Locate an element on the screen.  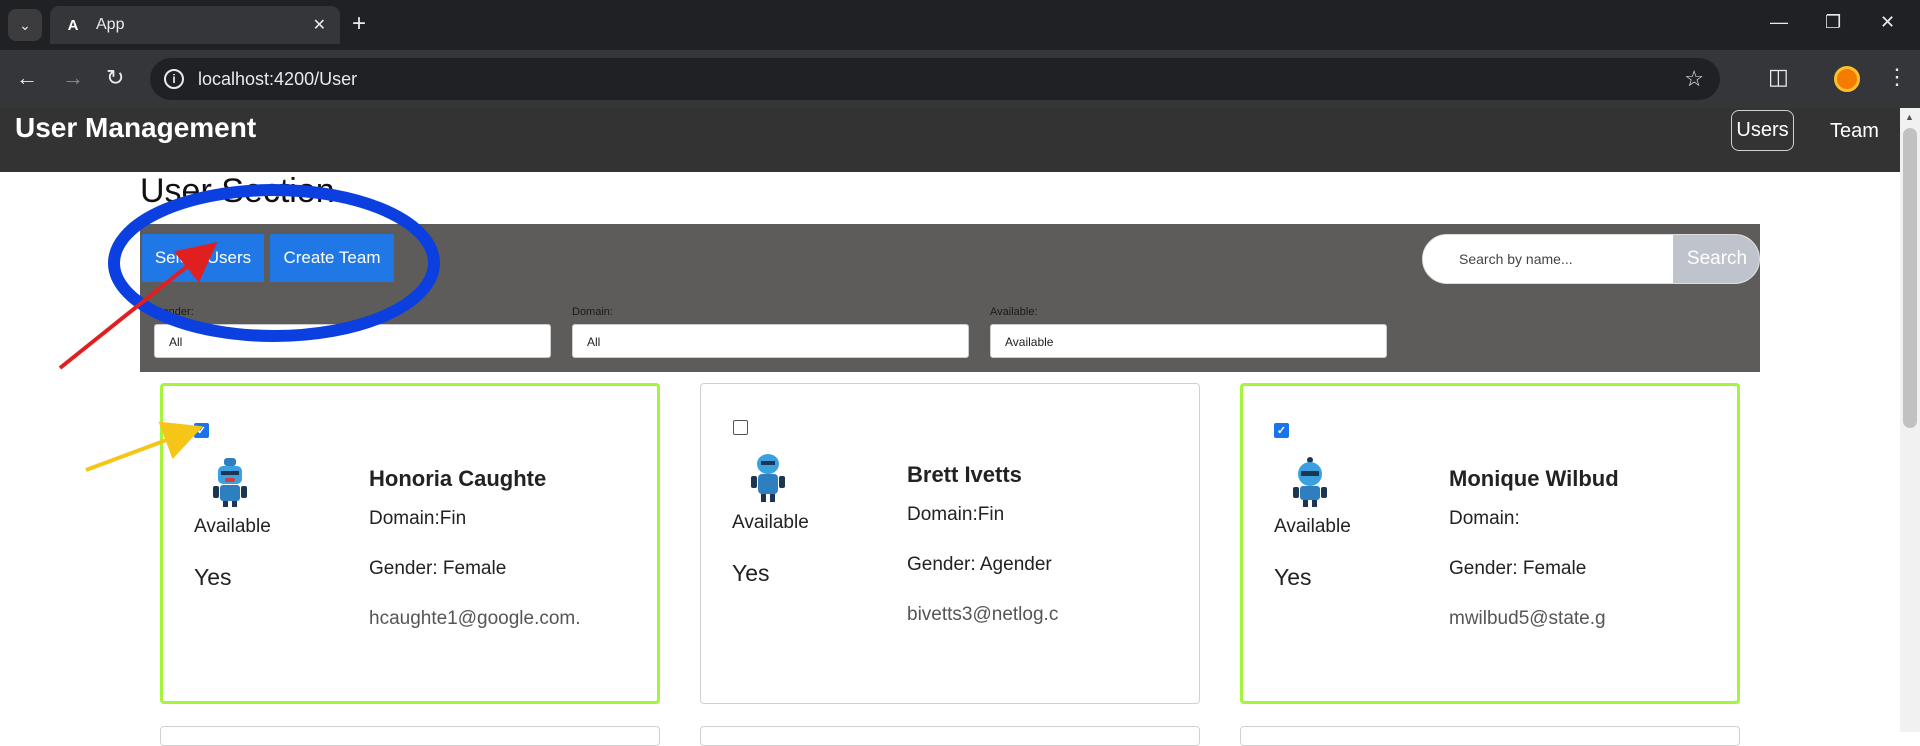
tab-title: App is located at coordinates (110, 24).